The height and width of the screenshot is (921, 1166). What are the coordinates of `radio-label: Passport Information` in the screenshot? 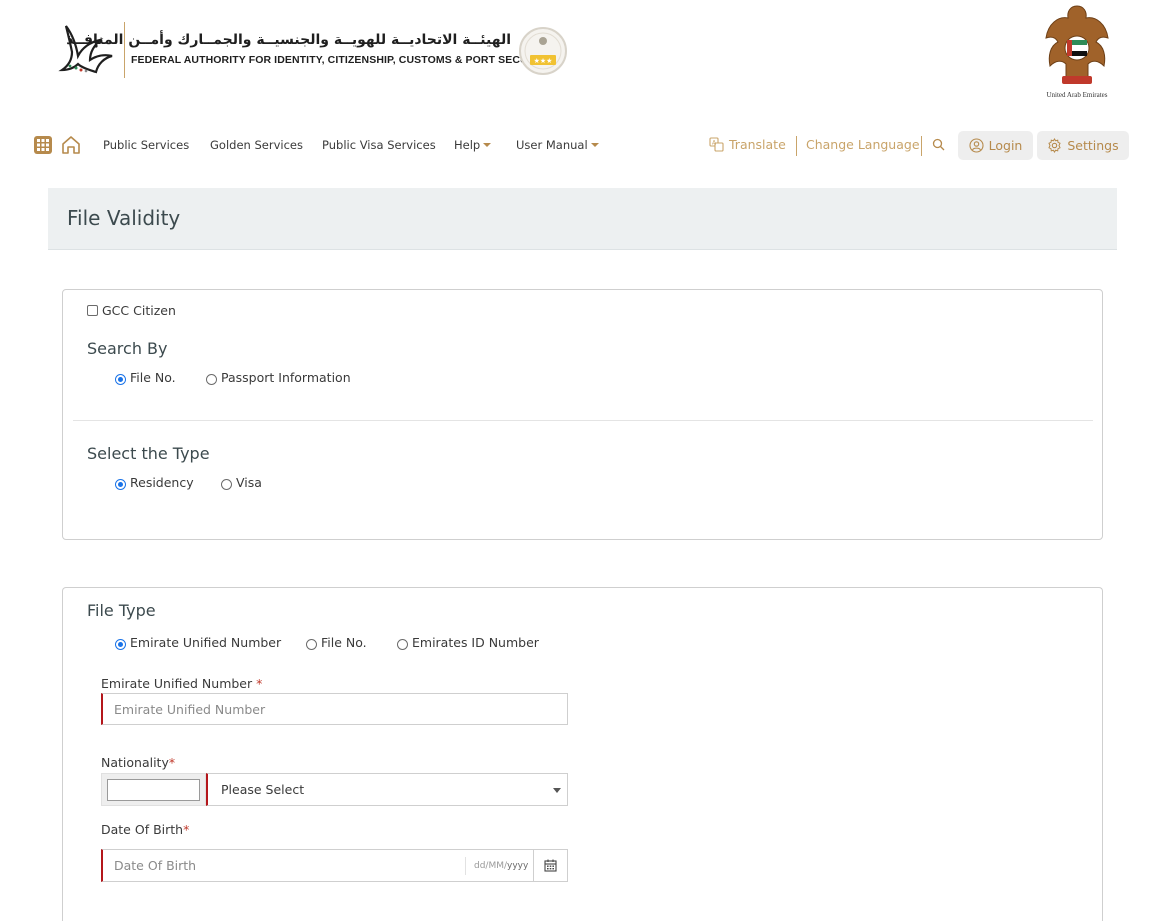 It's located at (286, 377).